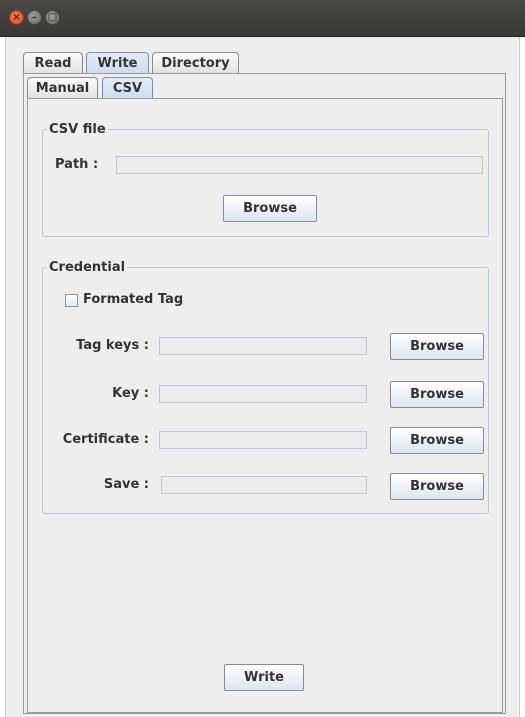 This screenshot has height=717, width=525. What do you see at coordinates (34, 17) in the screenshot?
I see `minimize-icon: –` at bounding box center [34, 17].